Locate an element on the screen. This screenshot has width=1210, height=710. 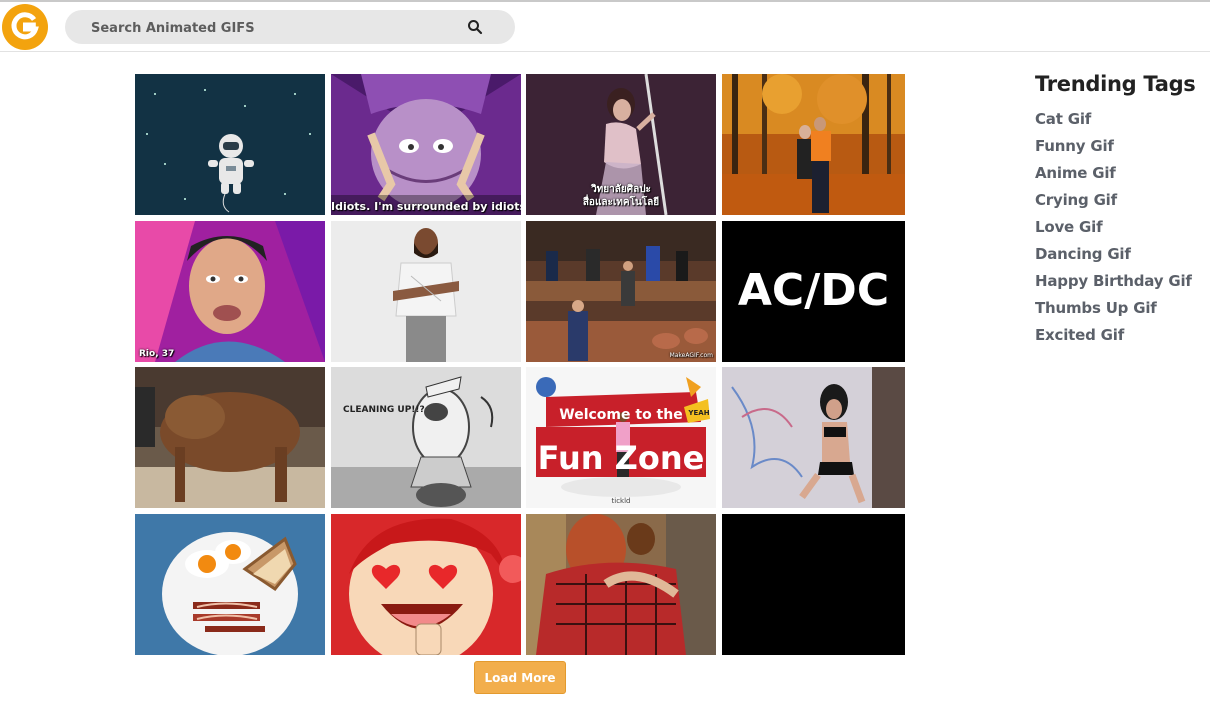
trending-tags-title: Trending Tags is located at coordinates (1115, 84).